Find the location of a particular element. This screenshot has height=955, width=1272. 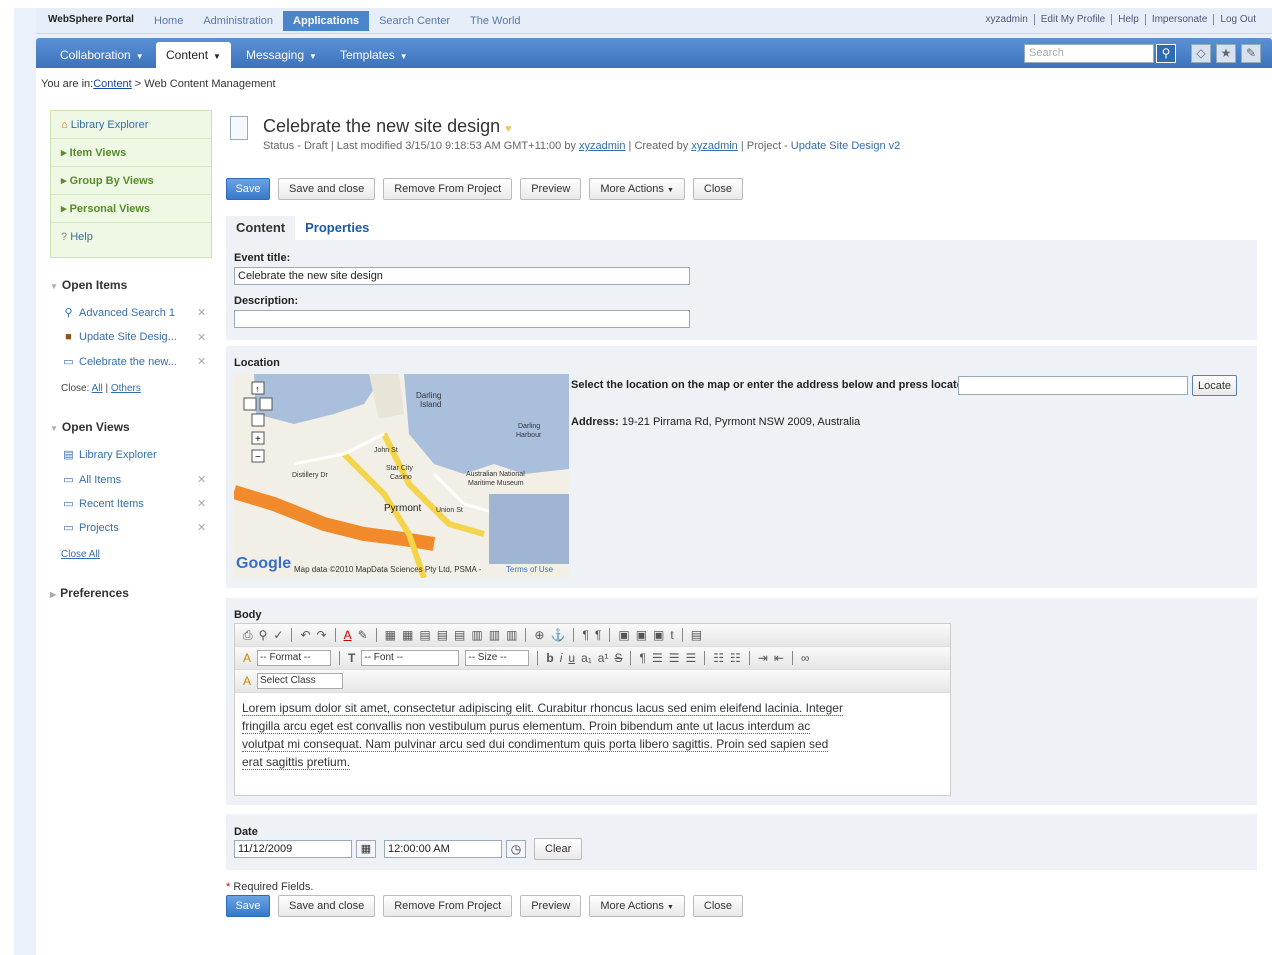

font-icon: T is located at coordinates (351, 658).